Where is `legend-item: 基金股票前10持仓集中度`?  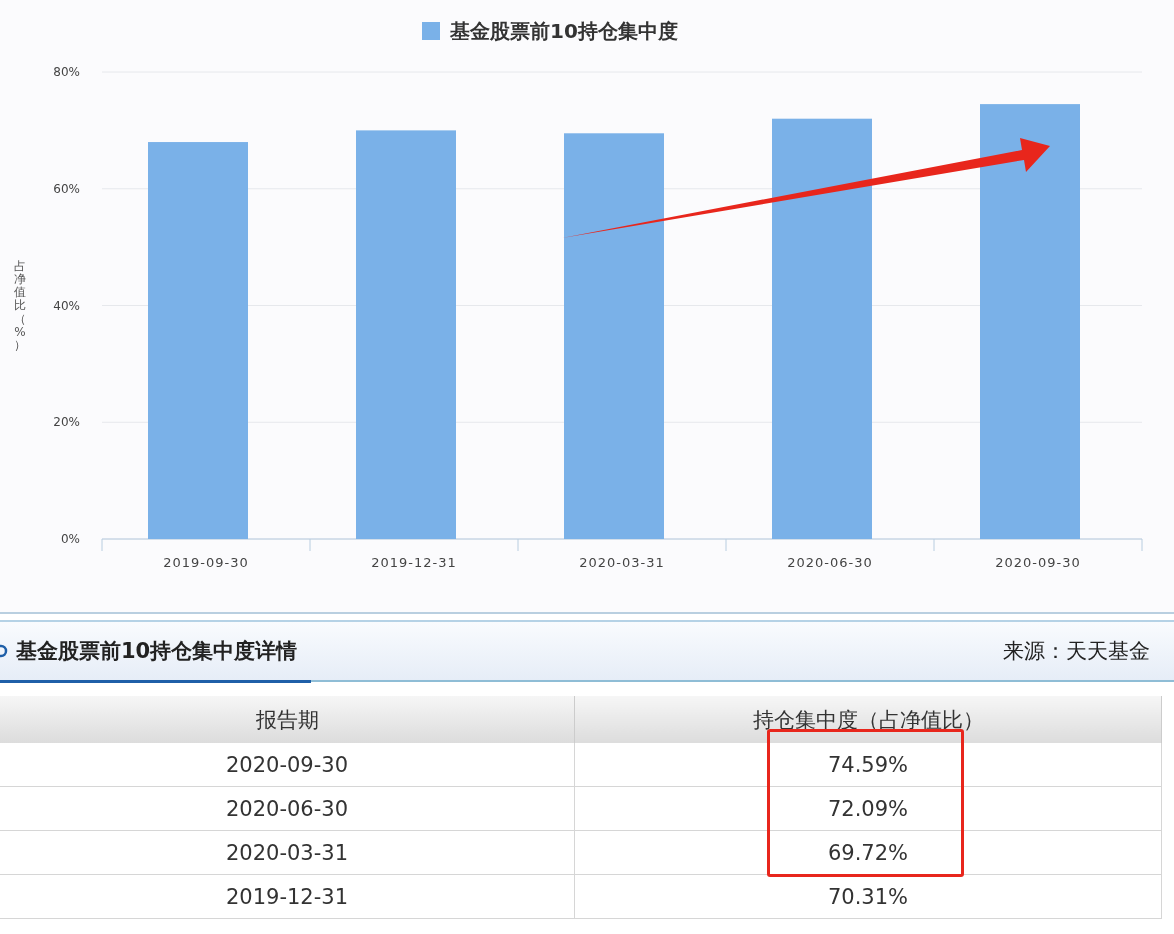
legend-item: 基金股票前10持仓集中度 is located at coordinates (550, 31).